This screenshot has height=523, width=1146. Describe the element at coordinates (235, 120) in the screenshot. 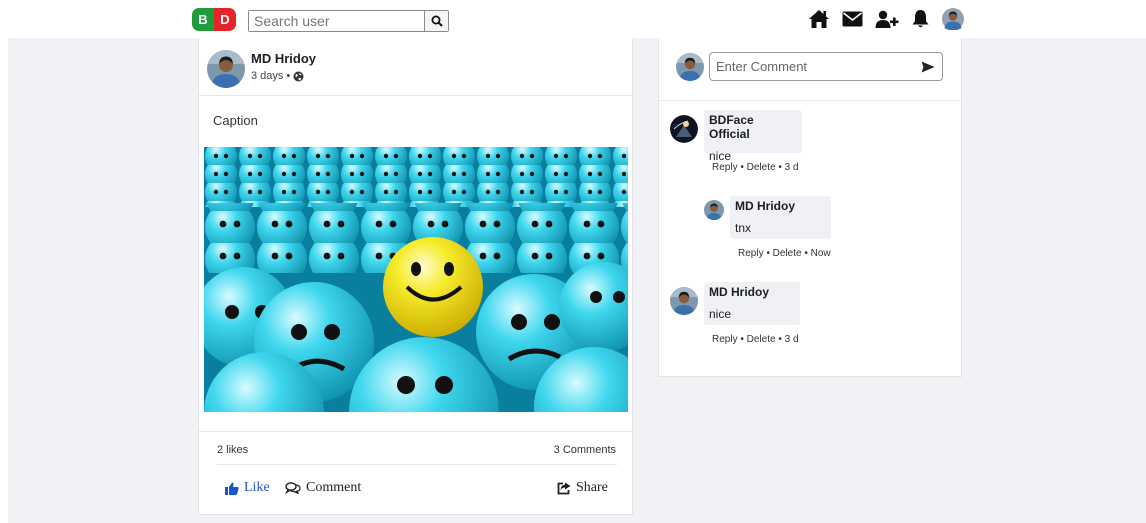

I see `post-caption: Caption` at that location.